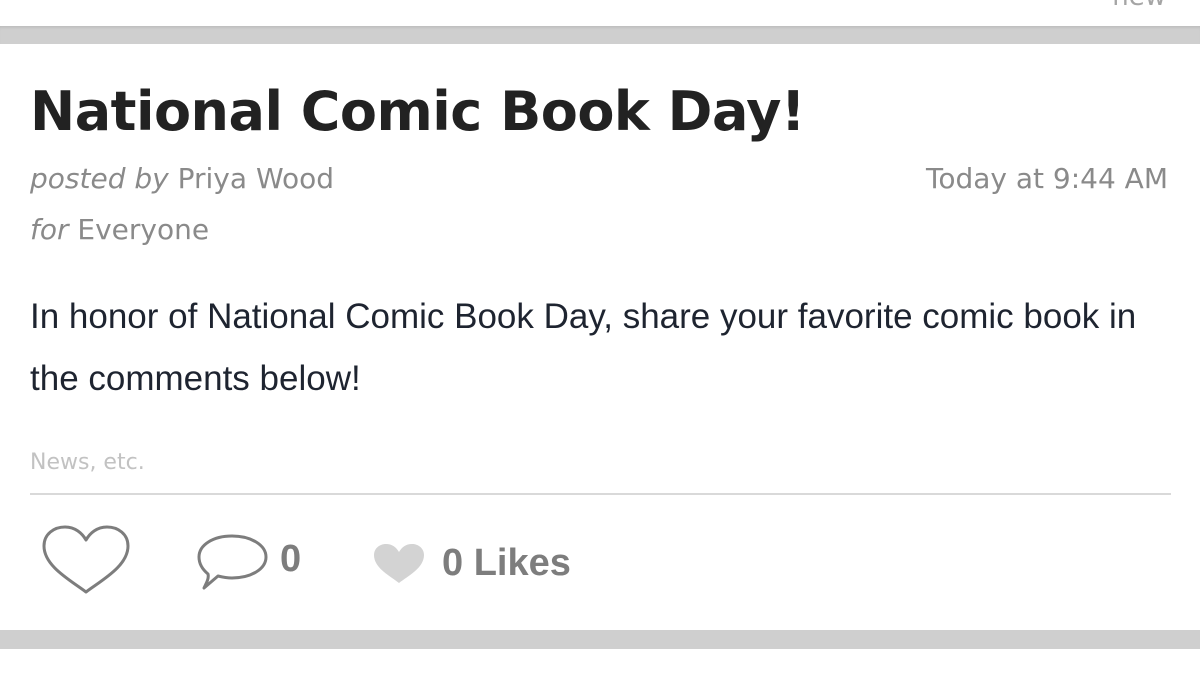 This screenshot has width=1200, height=673. Describe the element at coordinates (600, 13) in the screenshot. I see `previous-card: new` at that location.